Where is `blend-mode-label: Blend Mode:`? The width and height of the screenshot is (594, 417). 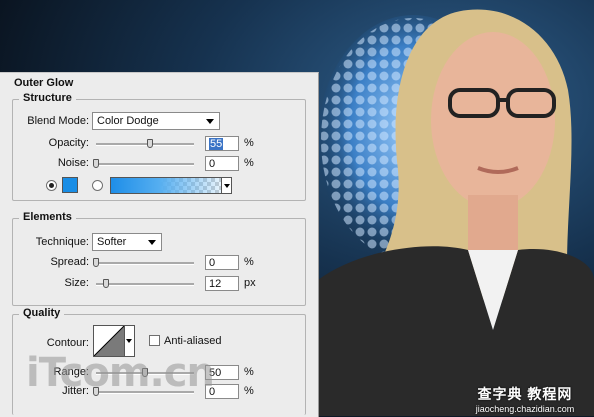
blend-mode-label: Blend Mode: is located at coordinates (58, 121).